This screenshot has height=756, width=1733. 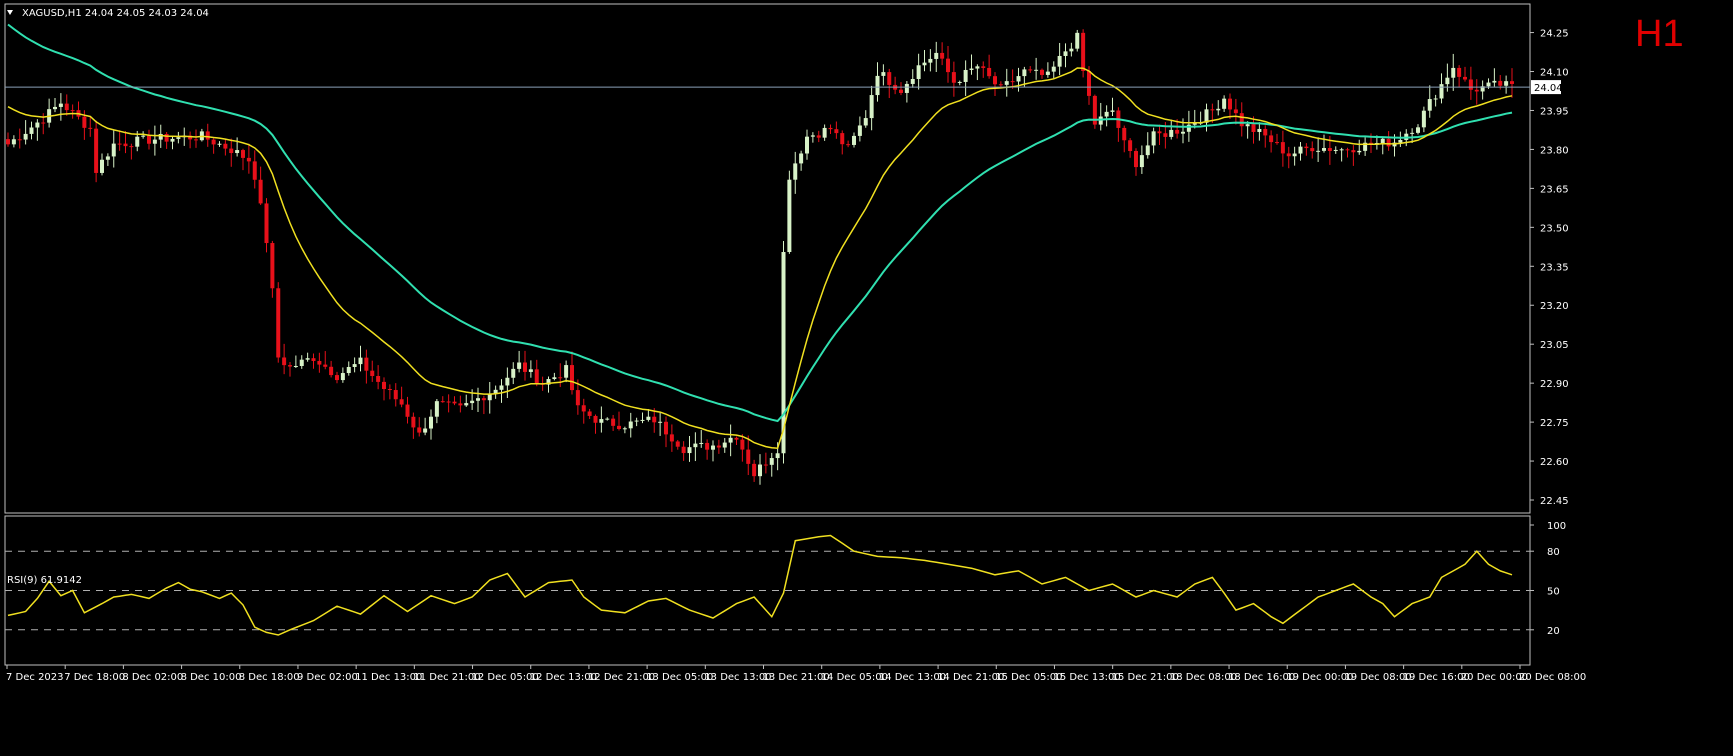 I want to click on time-tick-label: 13 Dec 21:00, so click(x=796, y=677).